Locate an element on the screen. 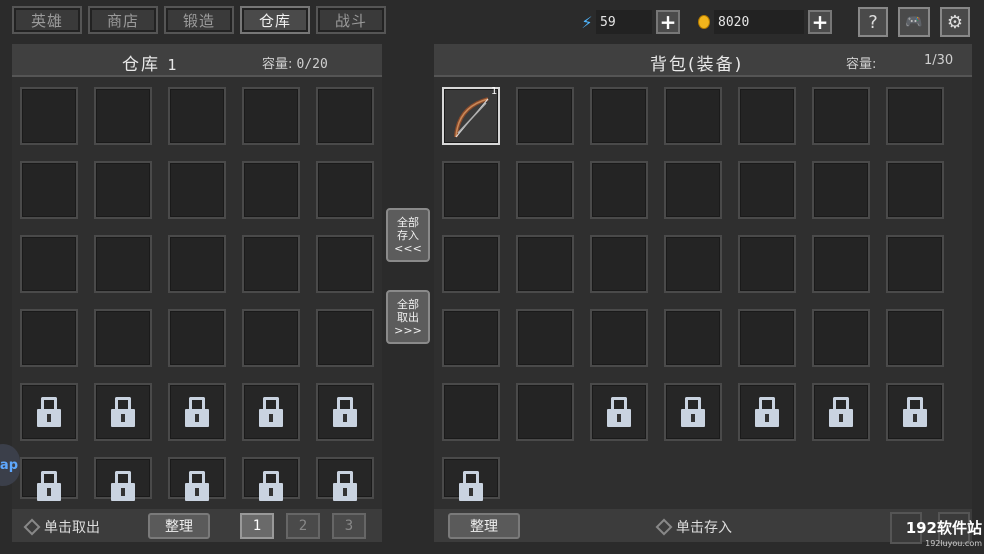 The height and width of the screenshot is (554, 984). storage-sort-button: 整理 is located at coordinates (179, 526).